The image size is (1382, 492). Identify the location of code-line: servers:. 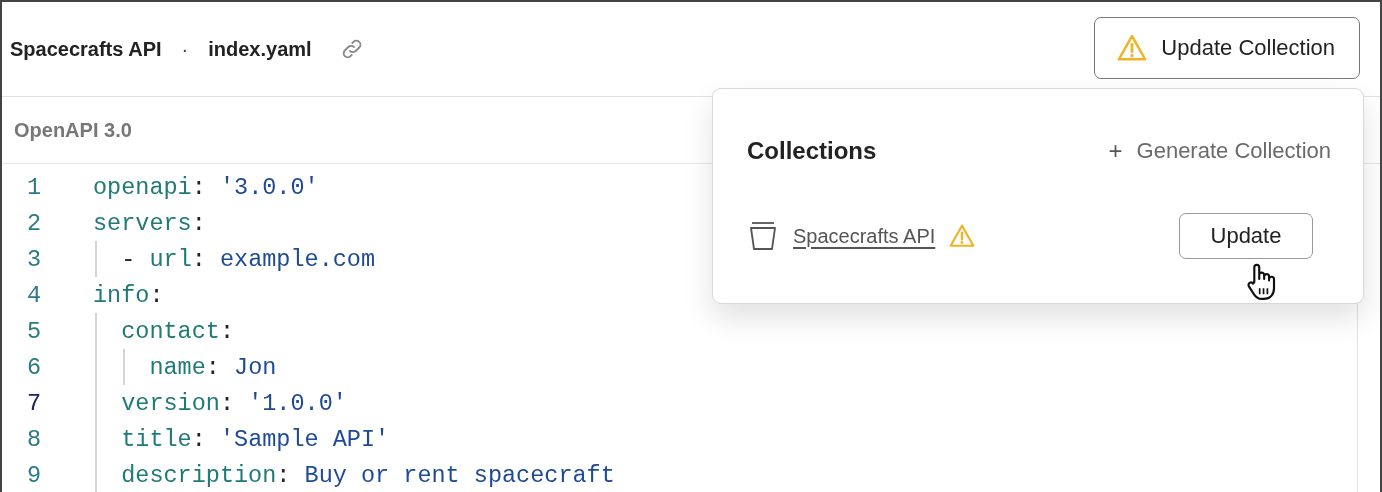
(149, 223).